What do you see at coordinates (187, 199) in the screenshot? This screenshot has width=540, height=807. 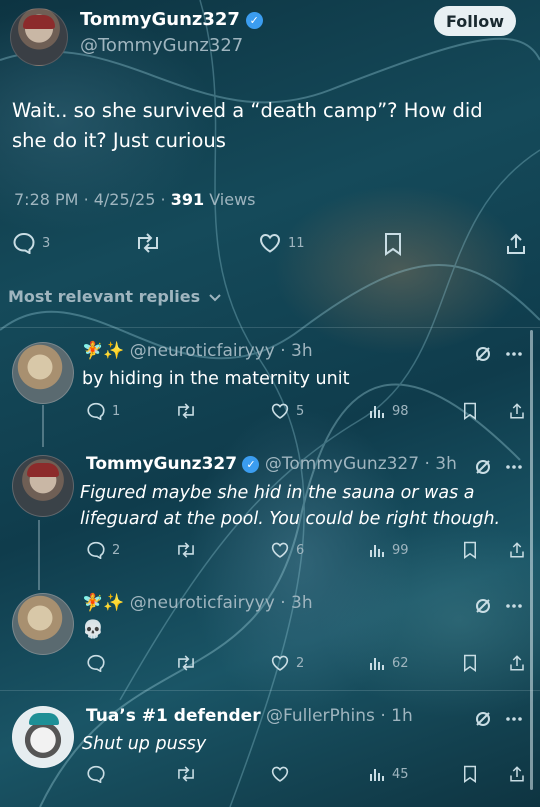 I see `views-count: 391` at bounding box center [187, 199].